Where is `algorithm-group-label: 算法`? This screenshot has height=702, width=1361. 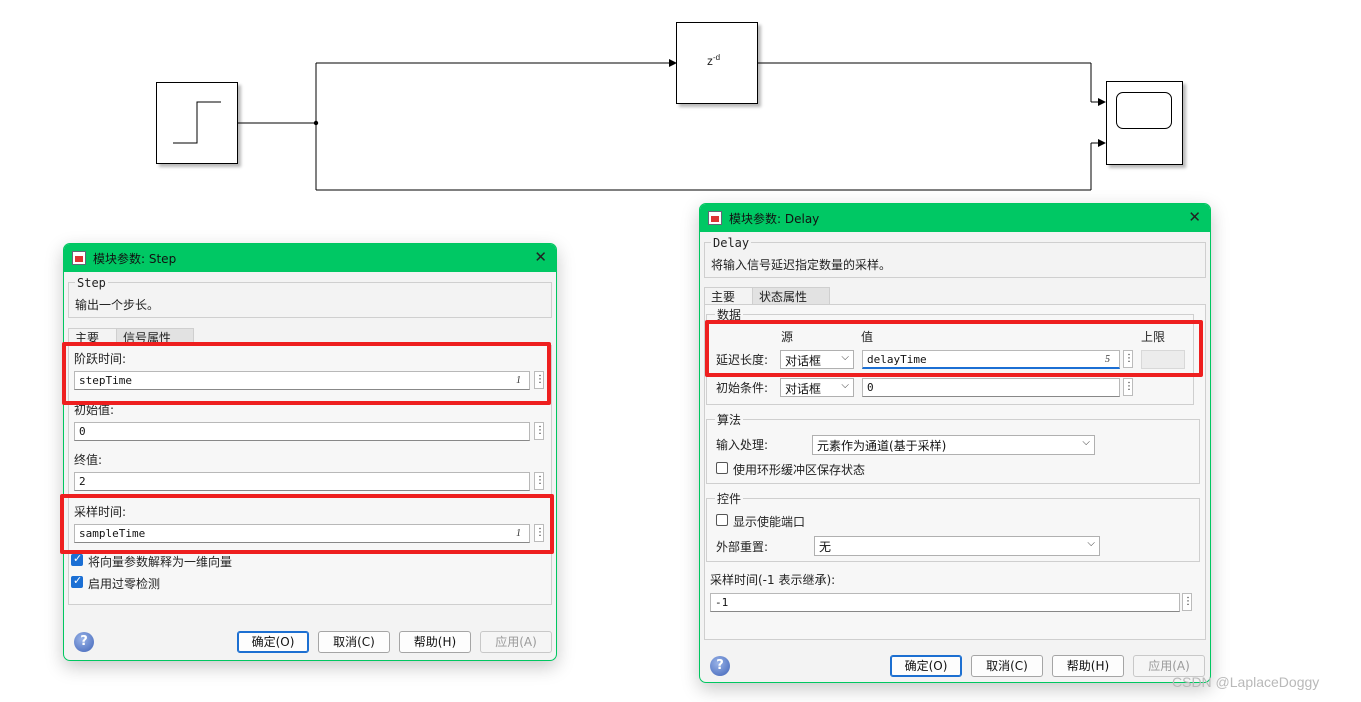
algorithm-group-label: 算法 is located at coordinates (729, 419).